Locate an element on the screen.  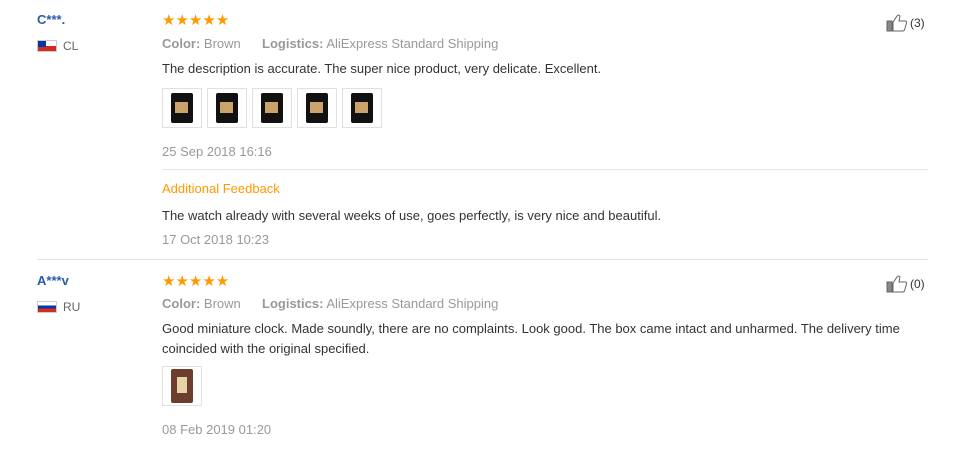
helpful-count: (3) is located at coordinates (917, 23).